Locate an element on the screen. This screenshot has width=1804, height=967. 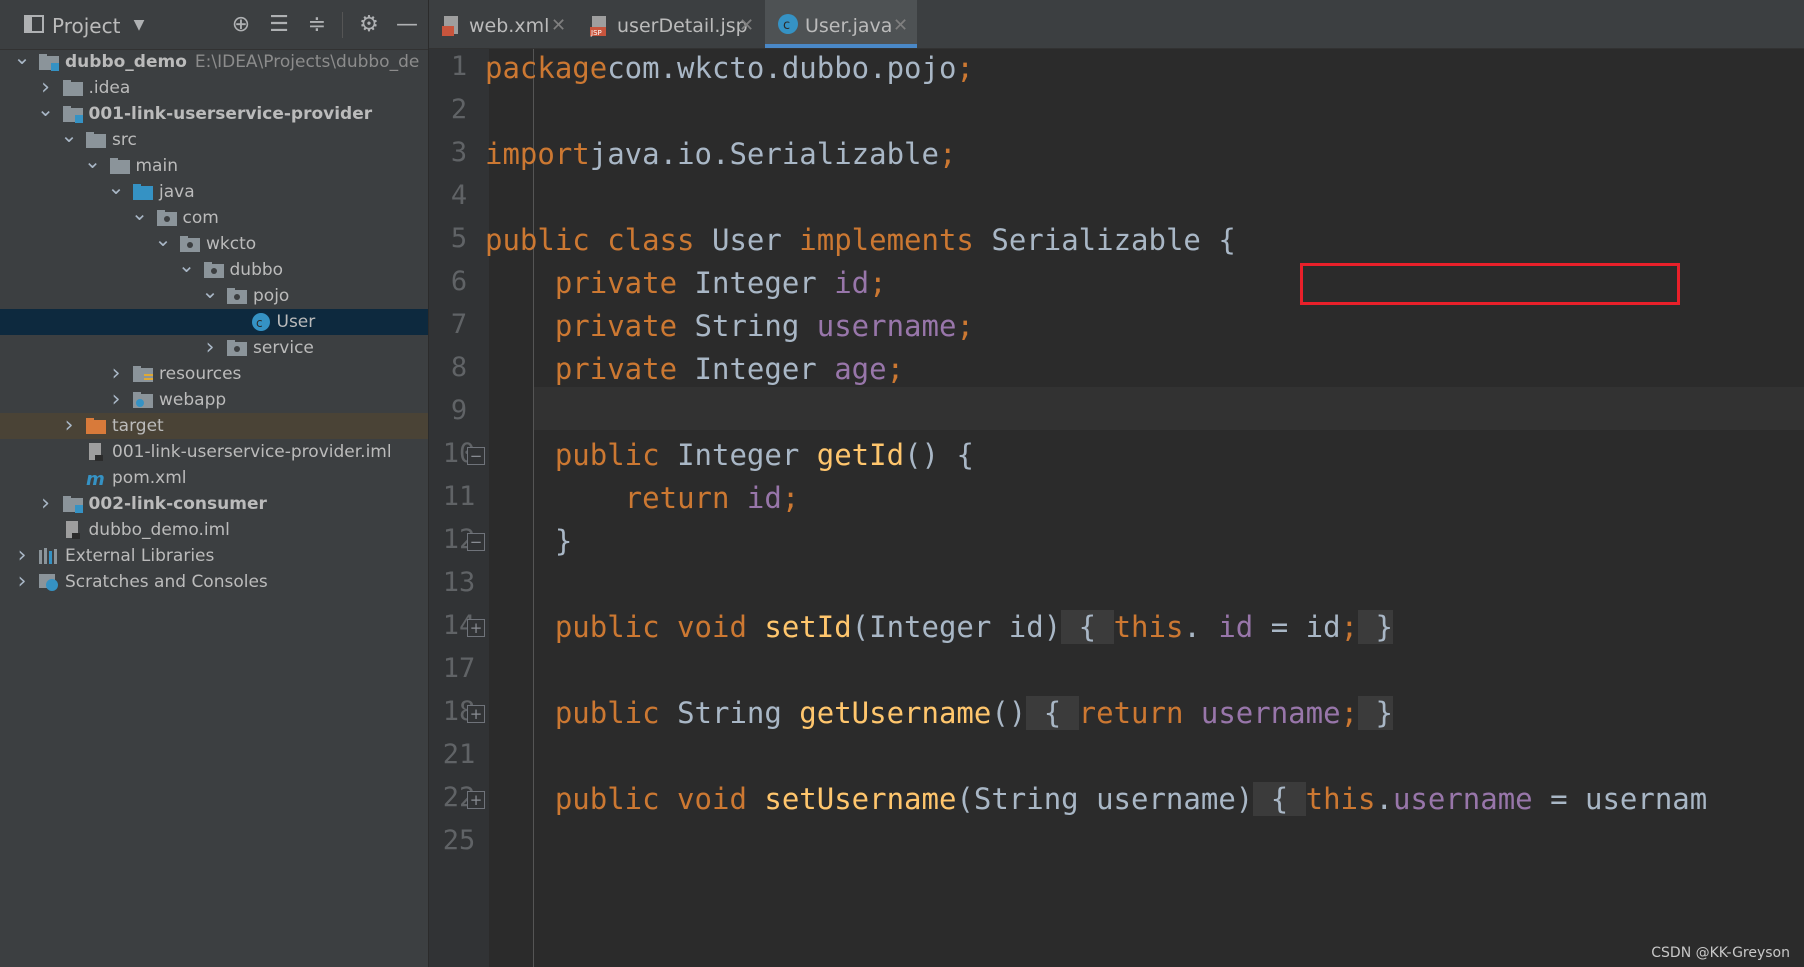
line-number: 5 is located at coordinates (459, 238).